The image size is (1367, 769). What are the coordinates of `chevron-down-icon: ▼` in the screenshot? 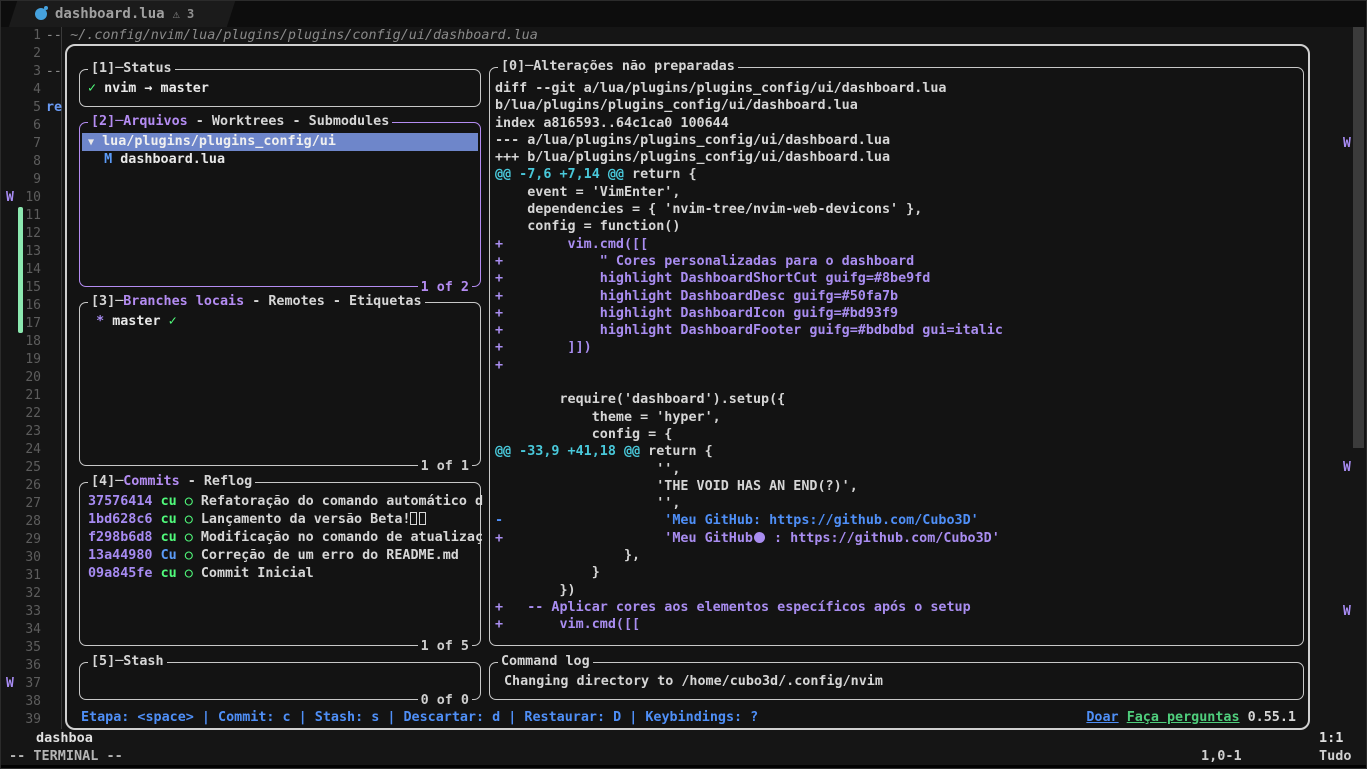 It's located at (91, 142).